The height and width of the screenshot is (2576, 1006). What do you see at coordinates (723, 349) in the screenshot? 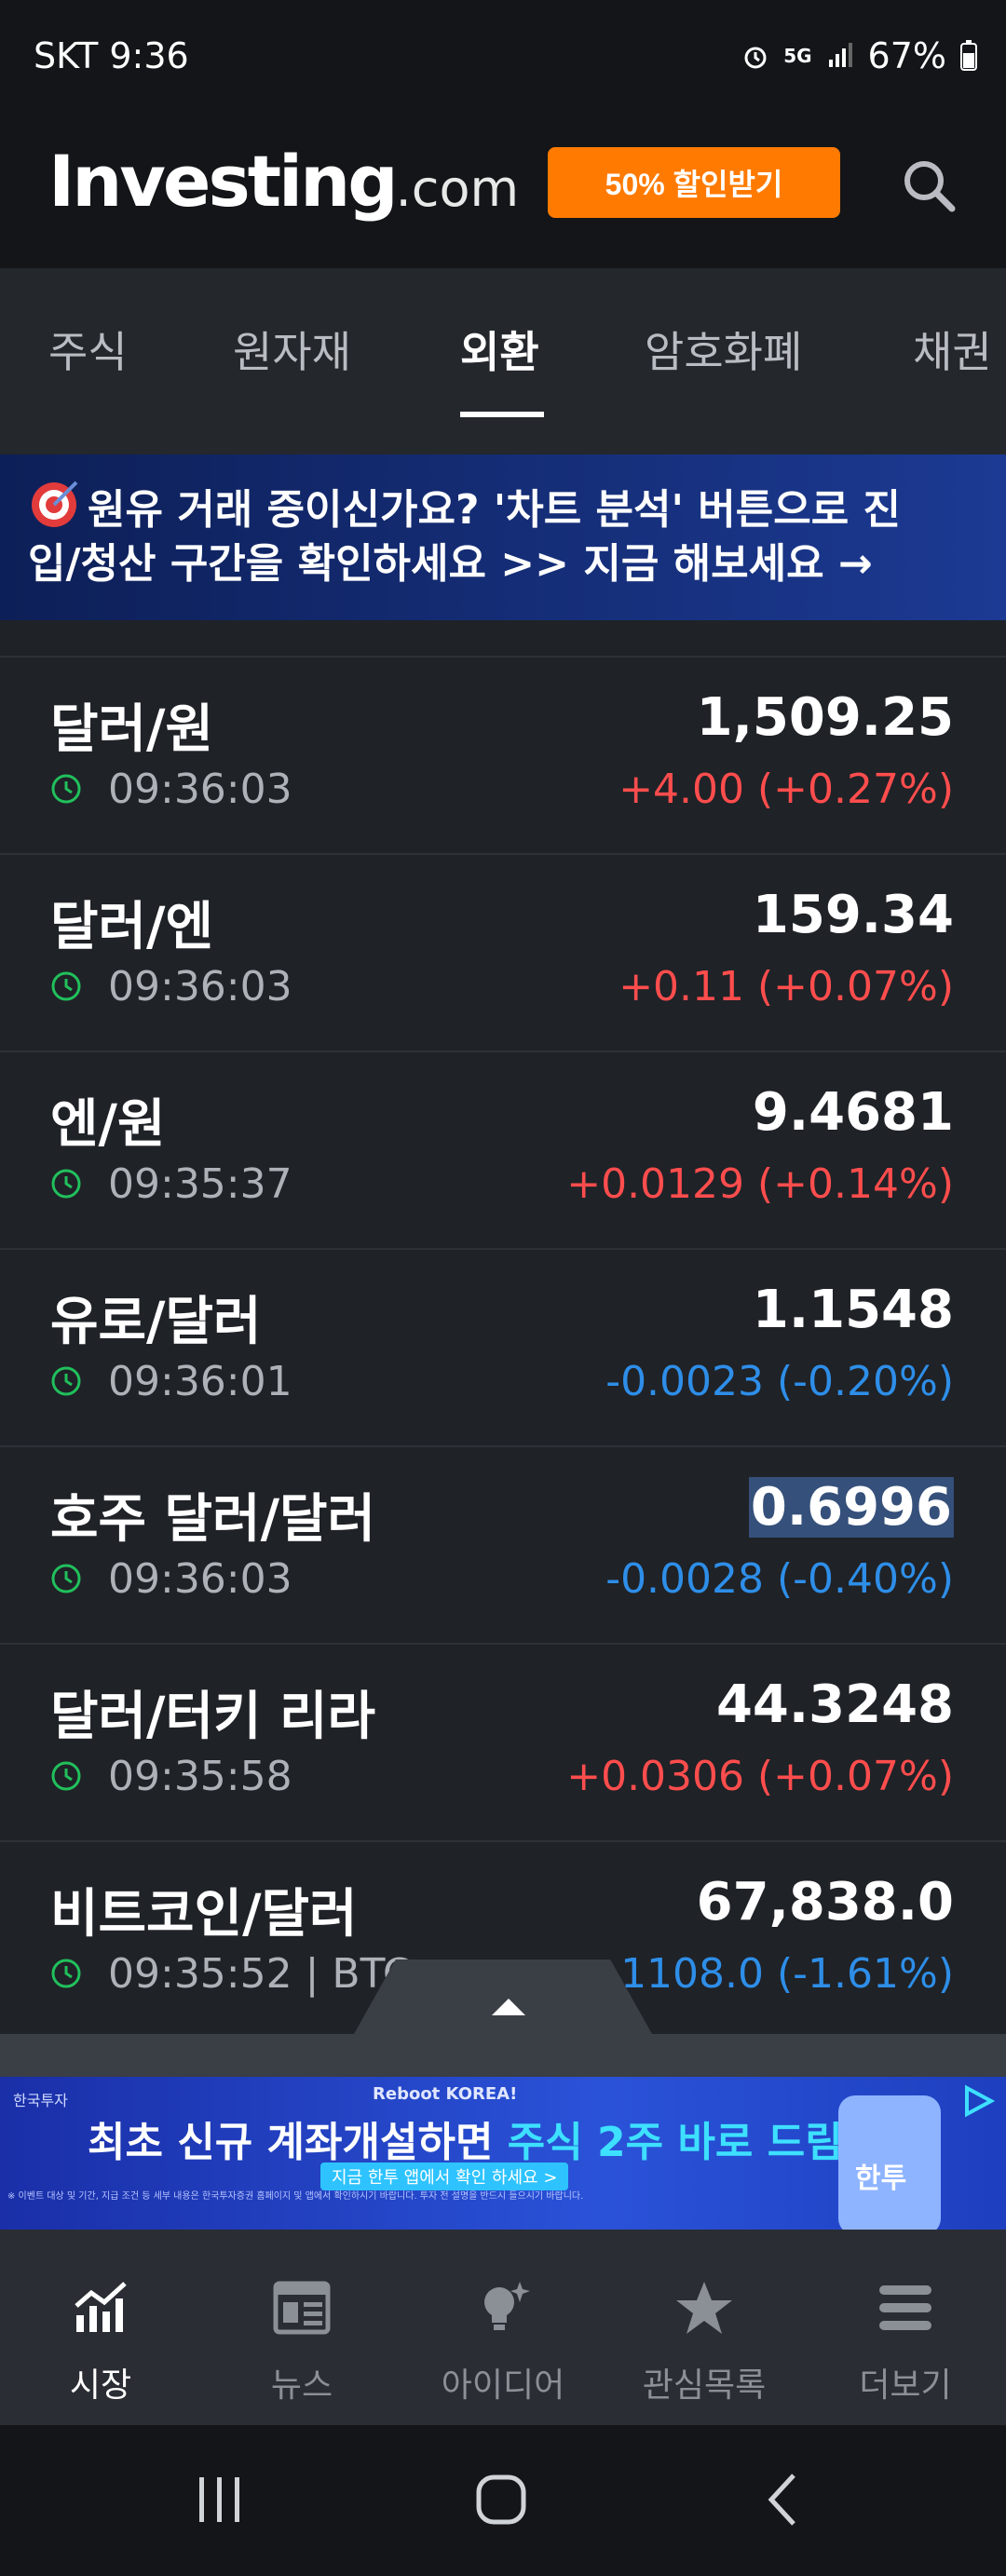
I see `tab-crypto: 암호화폐` at bounding box center [723, 349].